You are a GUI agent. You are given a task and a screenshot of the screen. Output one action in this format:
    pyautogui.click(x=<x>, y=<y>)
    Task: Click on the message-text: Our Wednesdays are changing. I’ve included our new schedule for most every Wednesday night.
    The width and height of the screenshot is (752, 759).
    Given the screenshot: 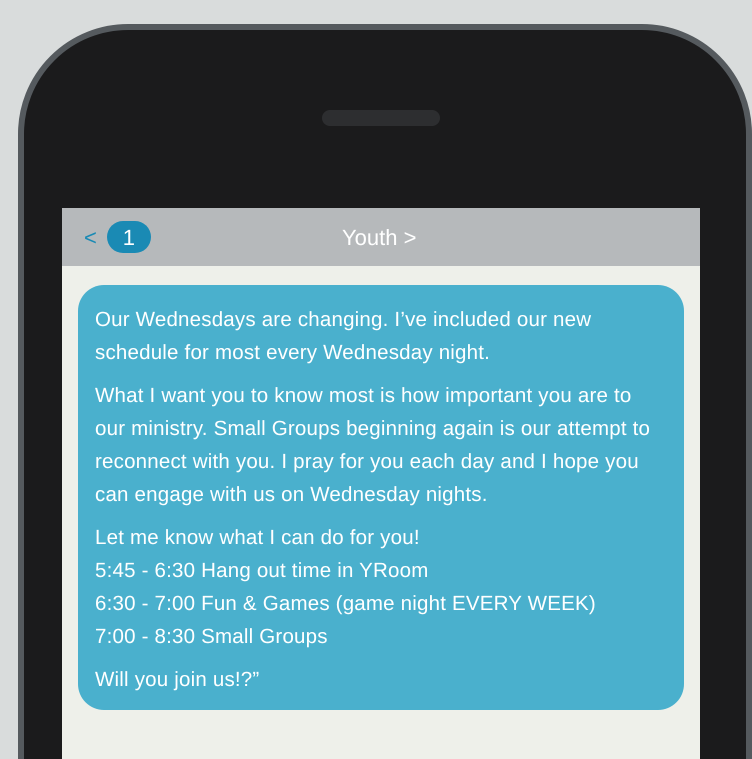 What is the action you would take?
    pyautogui.click(x=343, y=336)
    